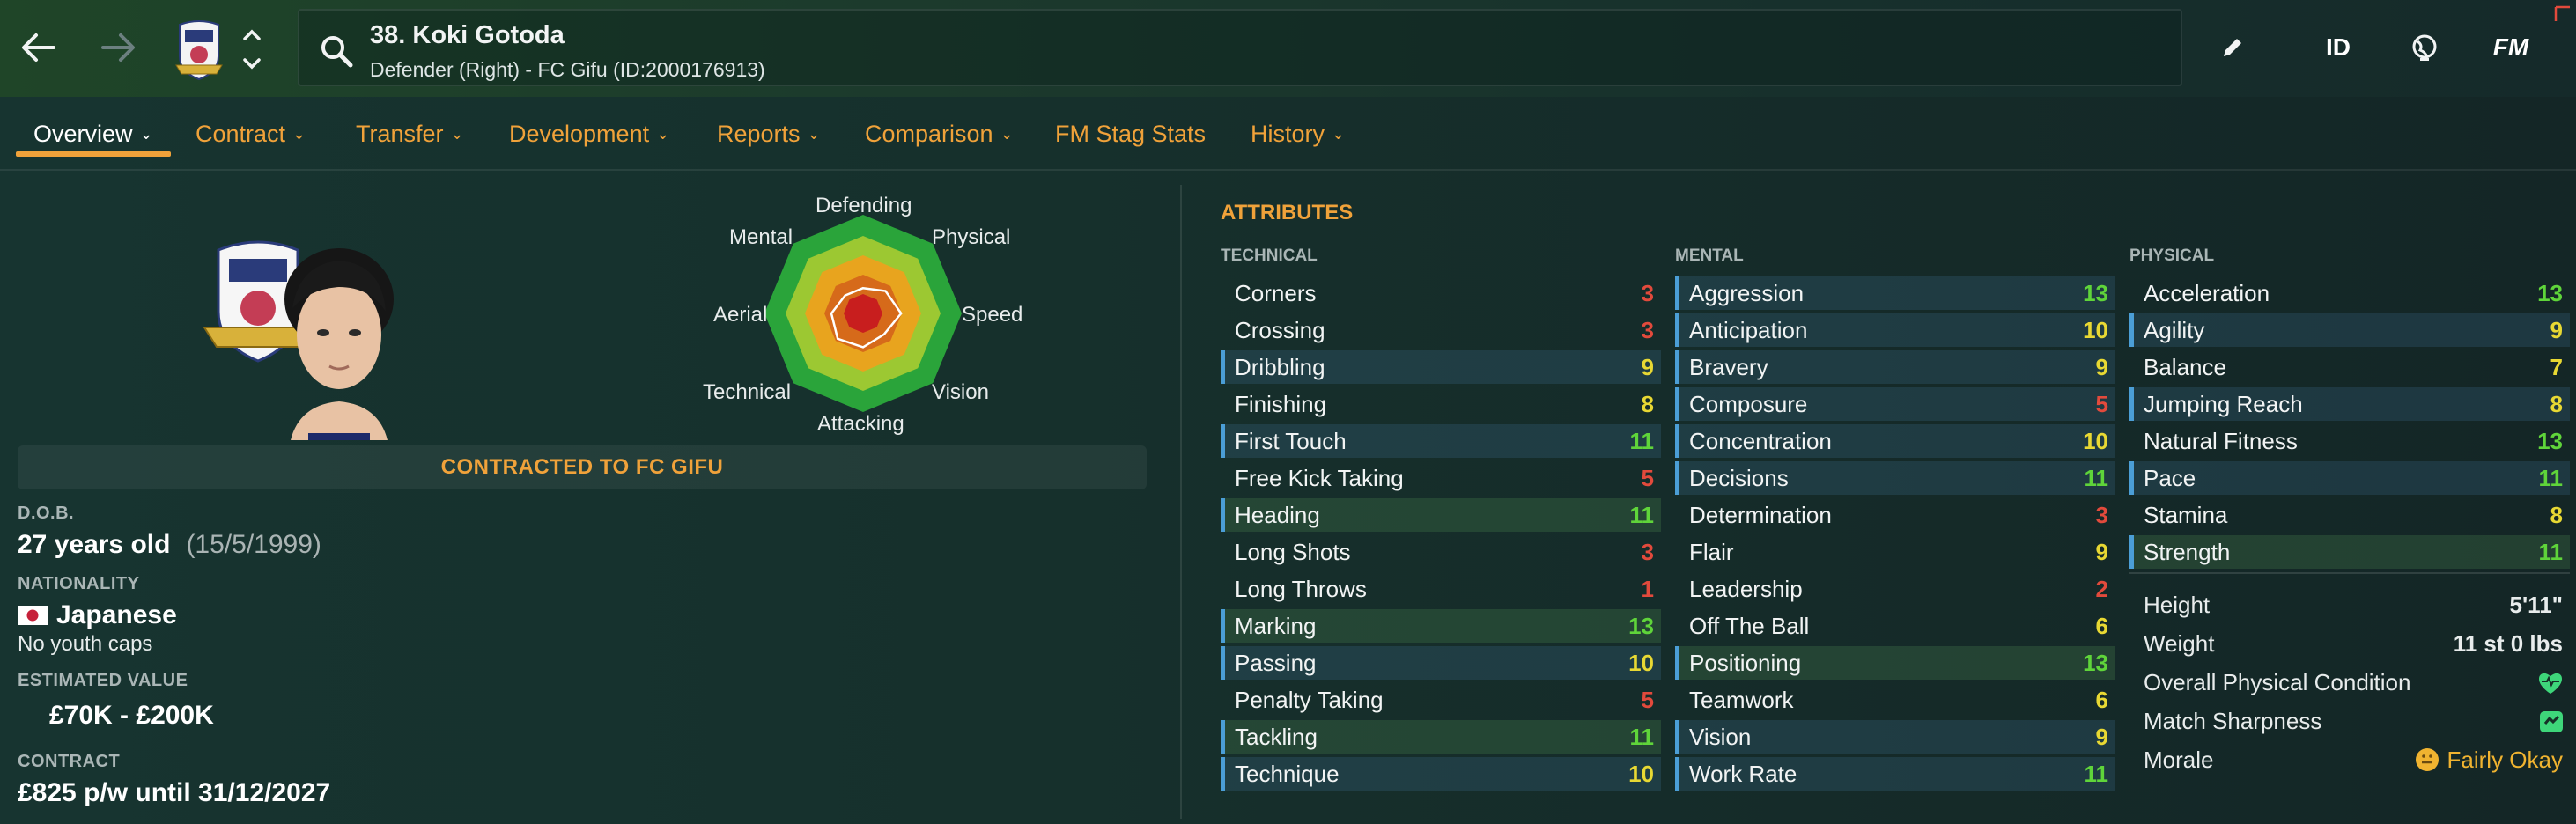 The height and width of the screenshot is (824, 2576). What do you see at coordinates (1441, 626) in the screenshot?
I see `attribute-row-marking: Marking 13` at bounding box center [1441, 626].